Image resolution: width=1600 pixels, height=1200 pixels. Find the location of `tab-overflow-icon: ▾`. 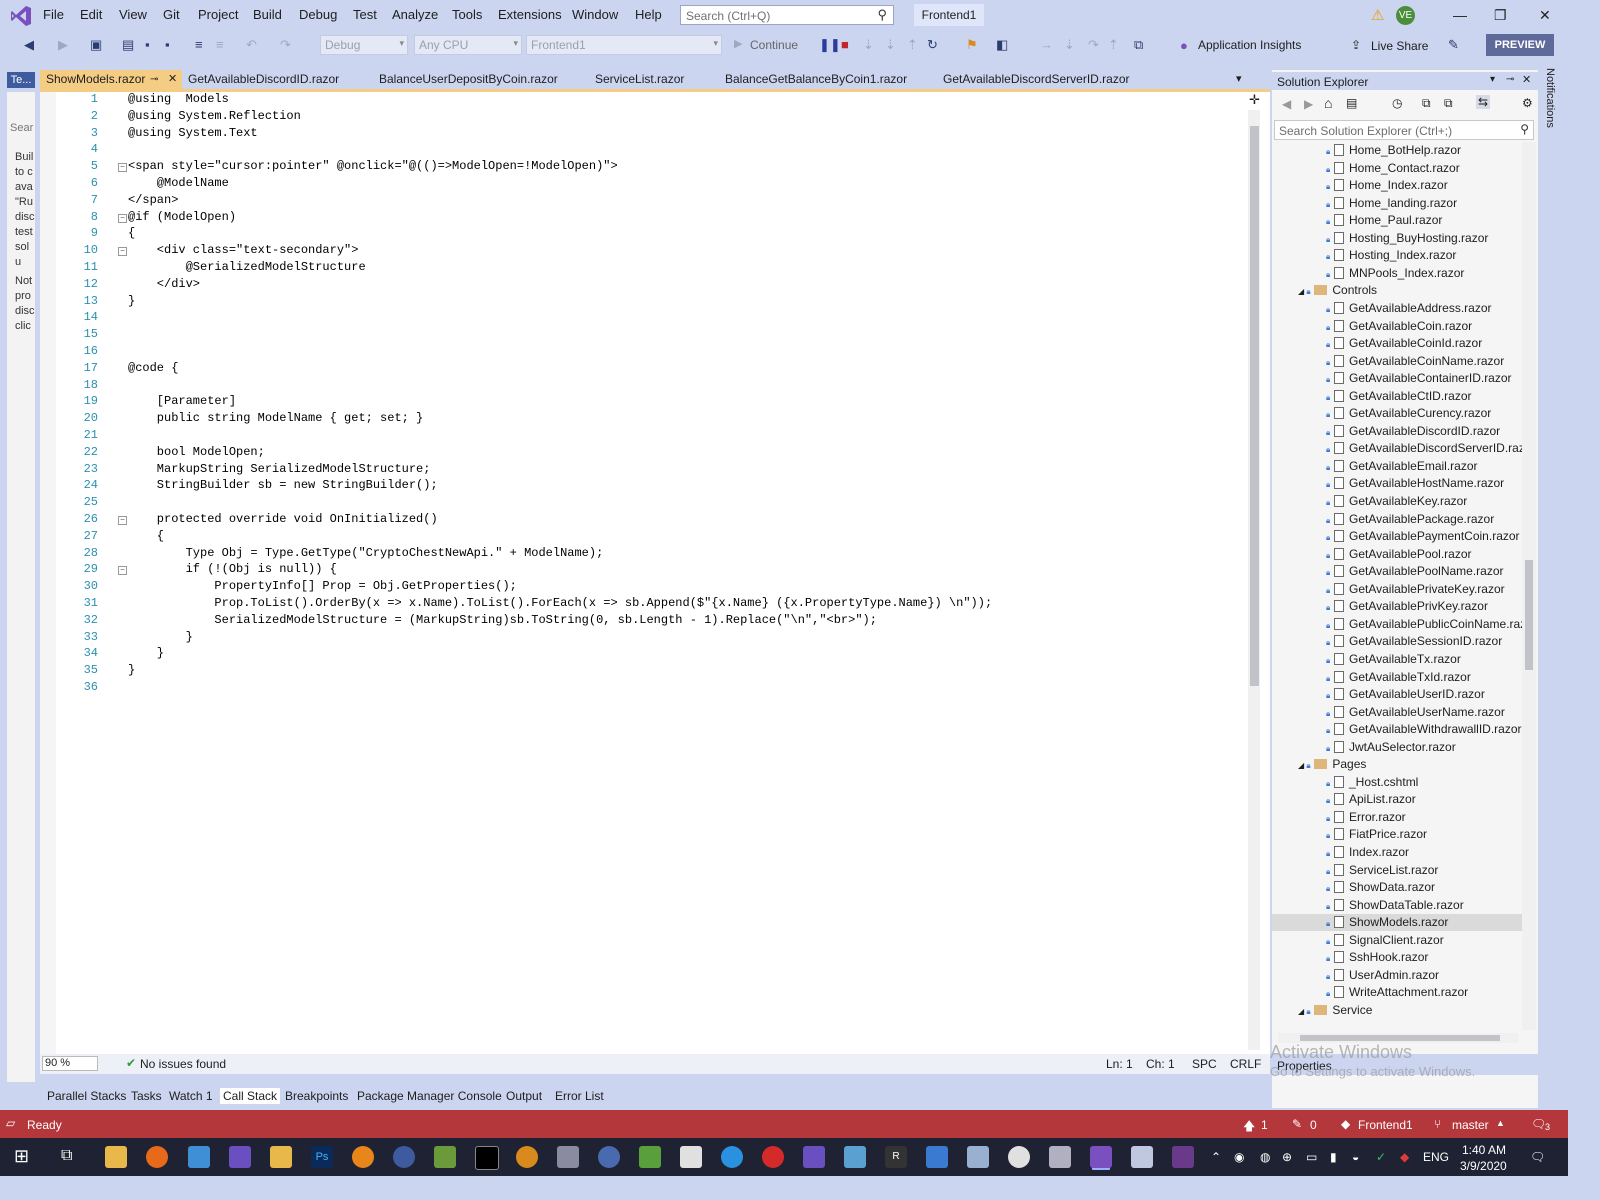

tab-overflow-icon: ▾ is located at coordinates (1239, 78).